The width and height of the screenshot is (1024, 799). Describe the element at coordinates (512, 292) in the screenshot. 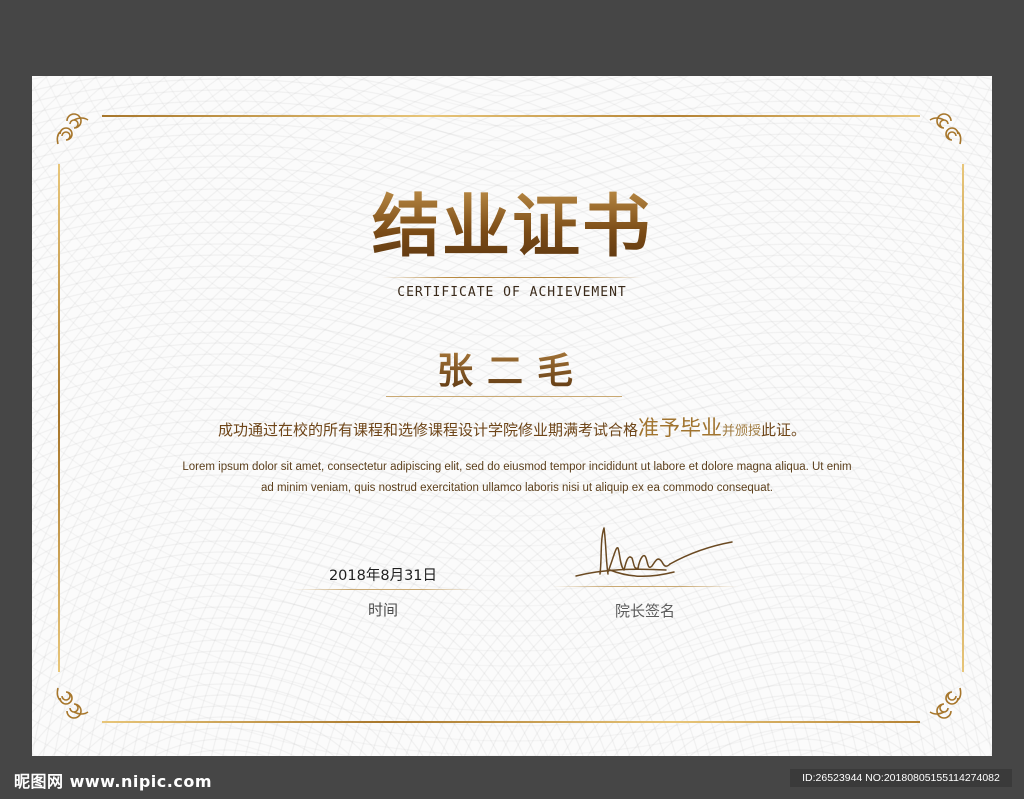

I see `certificate-subtitle: CERTIFICATE OF ACHIEVEMENT` at that location.